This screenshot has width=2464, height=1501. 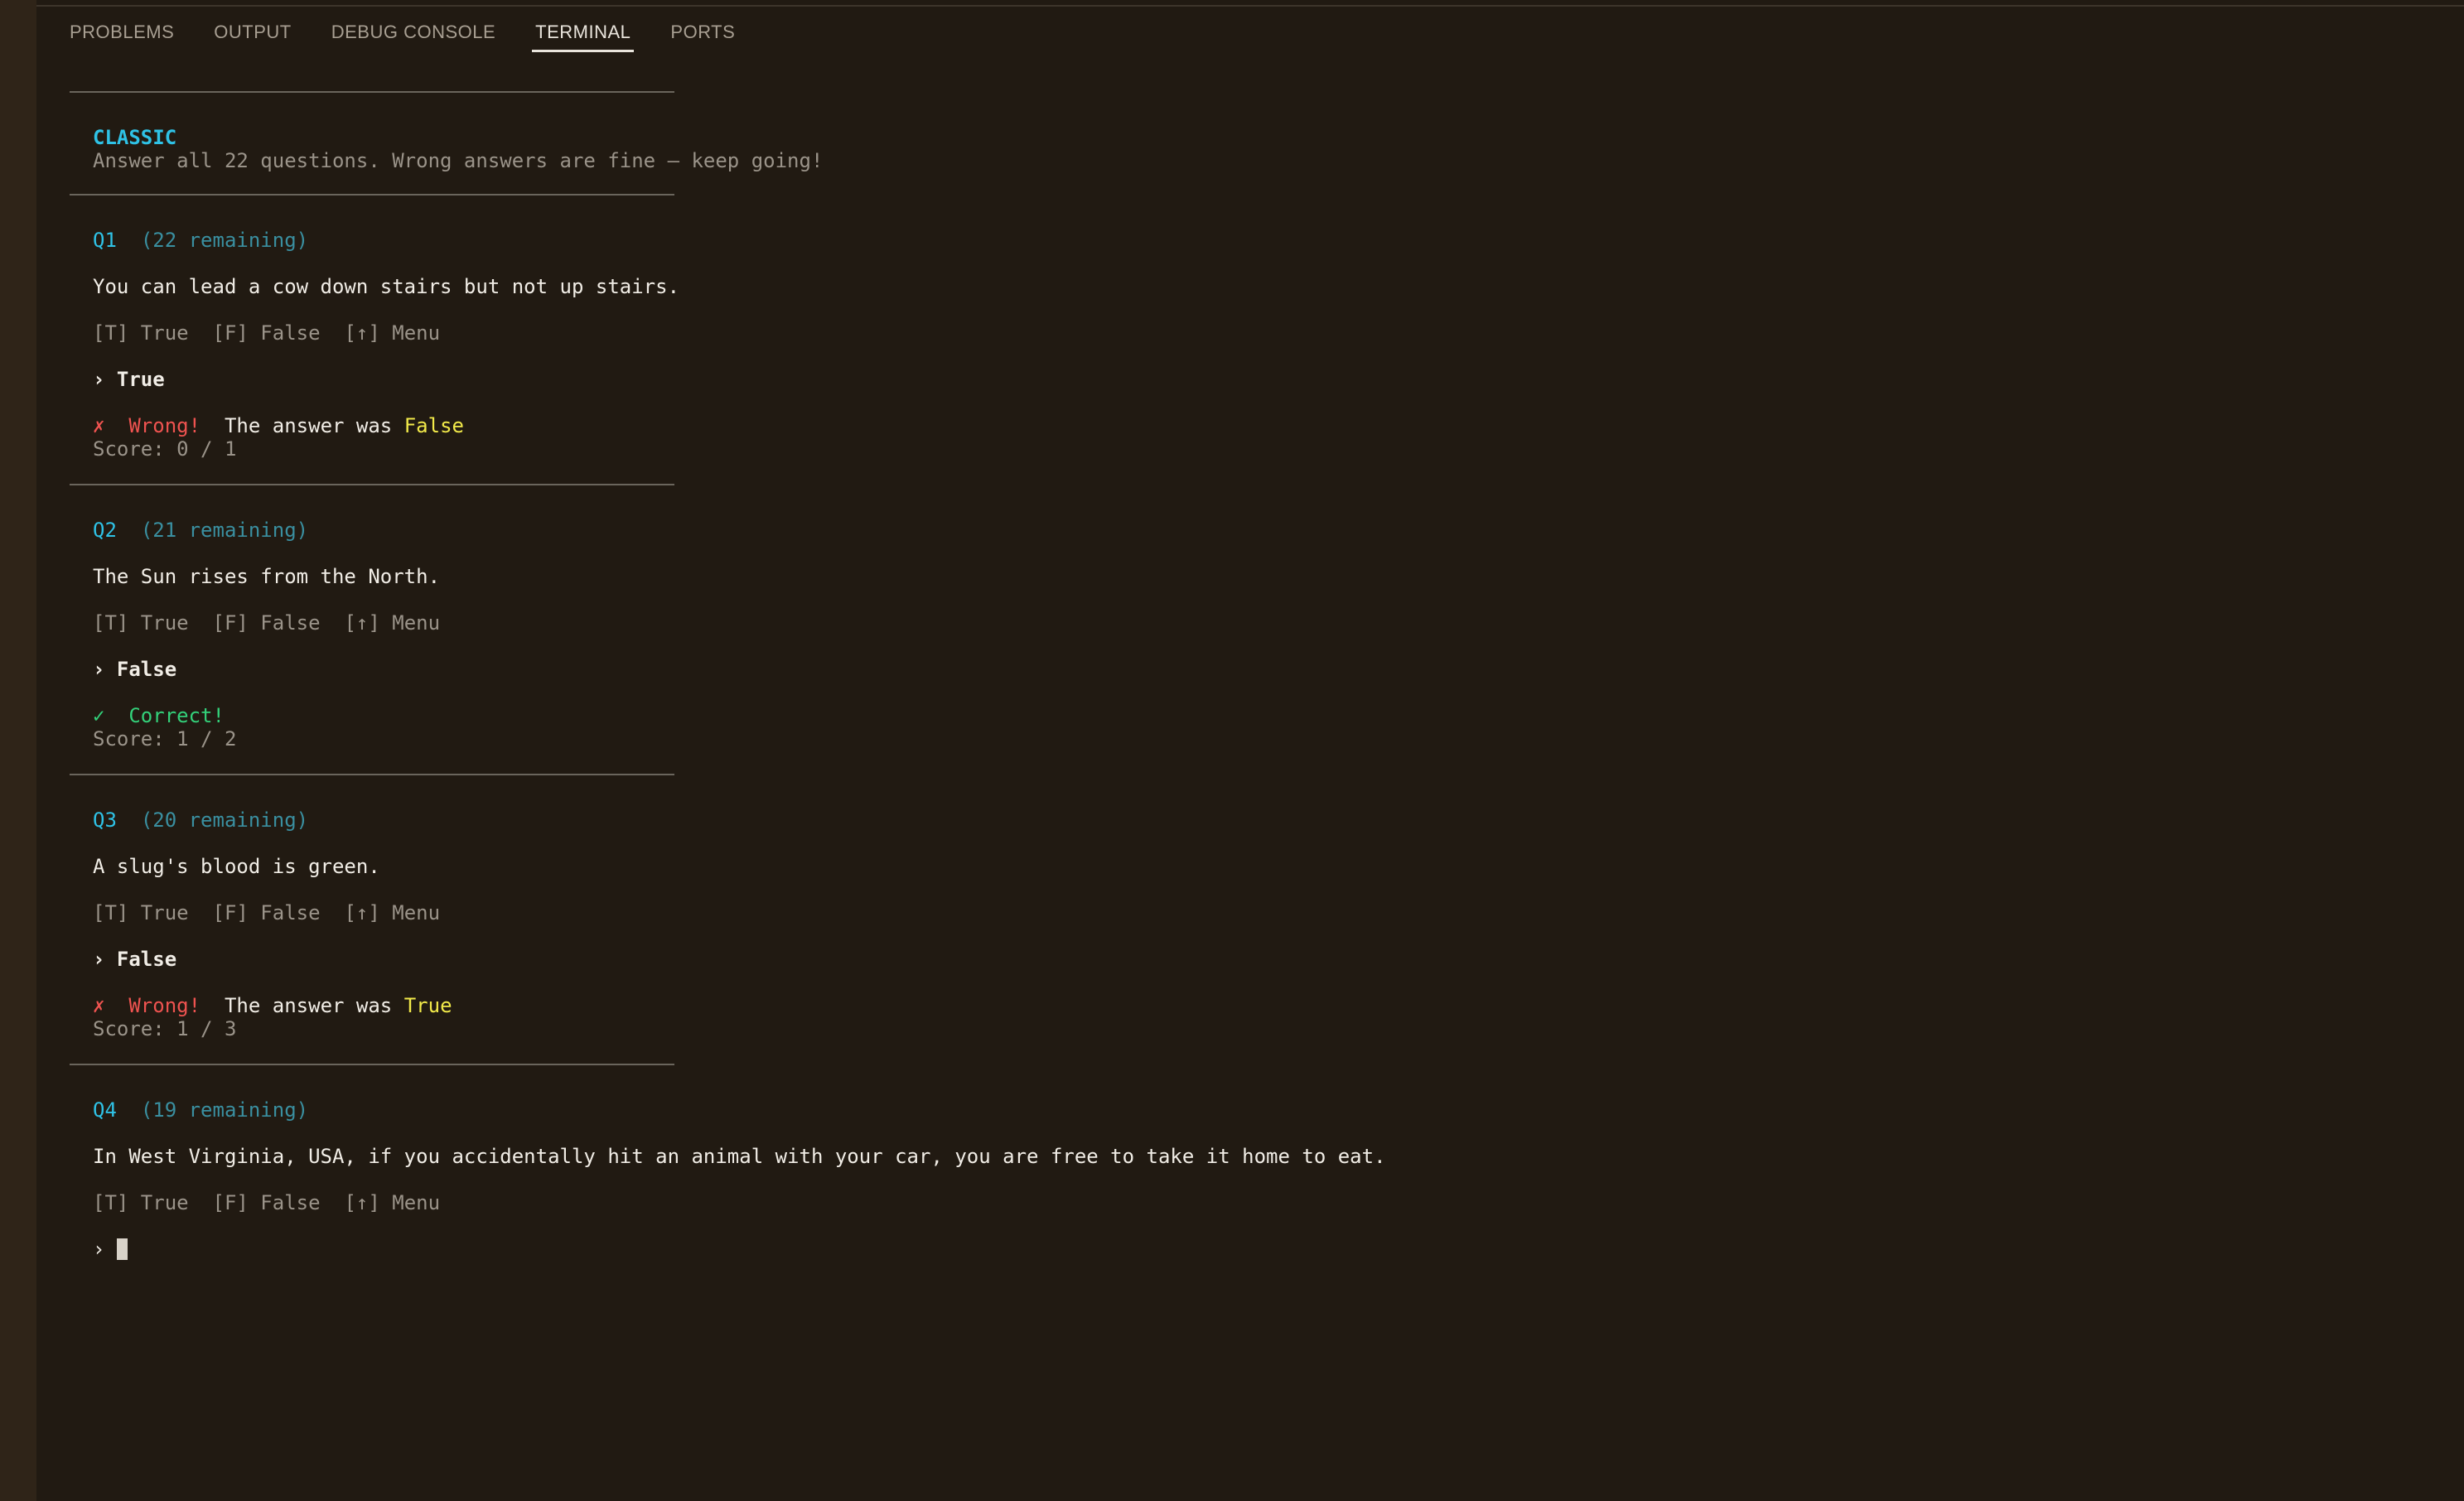 I want to click on question-header: Q4 (19 remaining), so click(x=1254, y=1110).